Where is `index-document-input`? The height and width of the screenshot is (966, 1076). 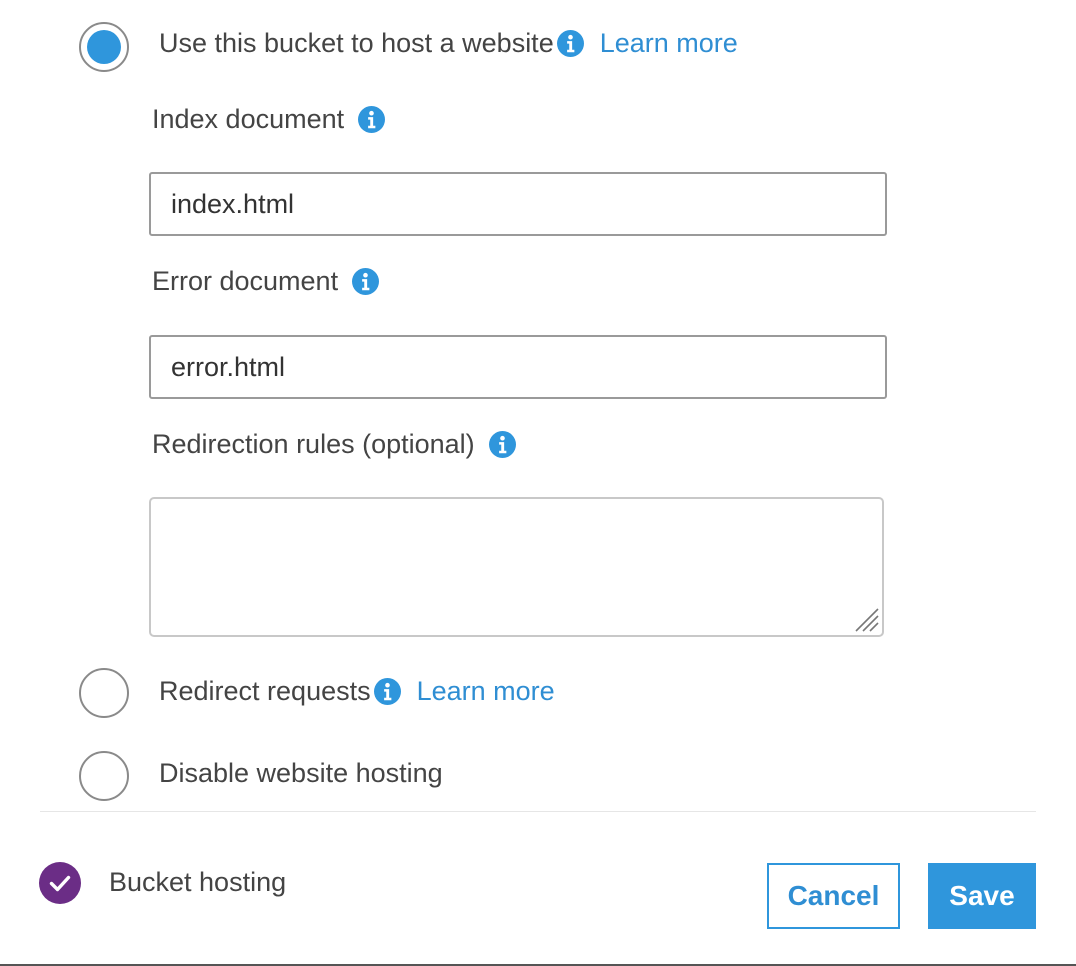
index-document-input is located at coordinates (518, 204).